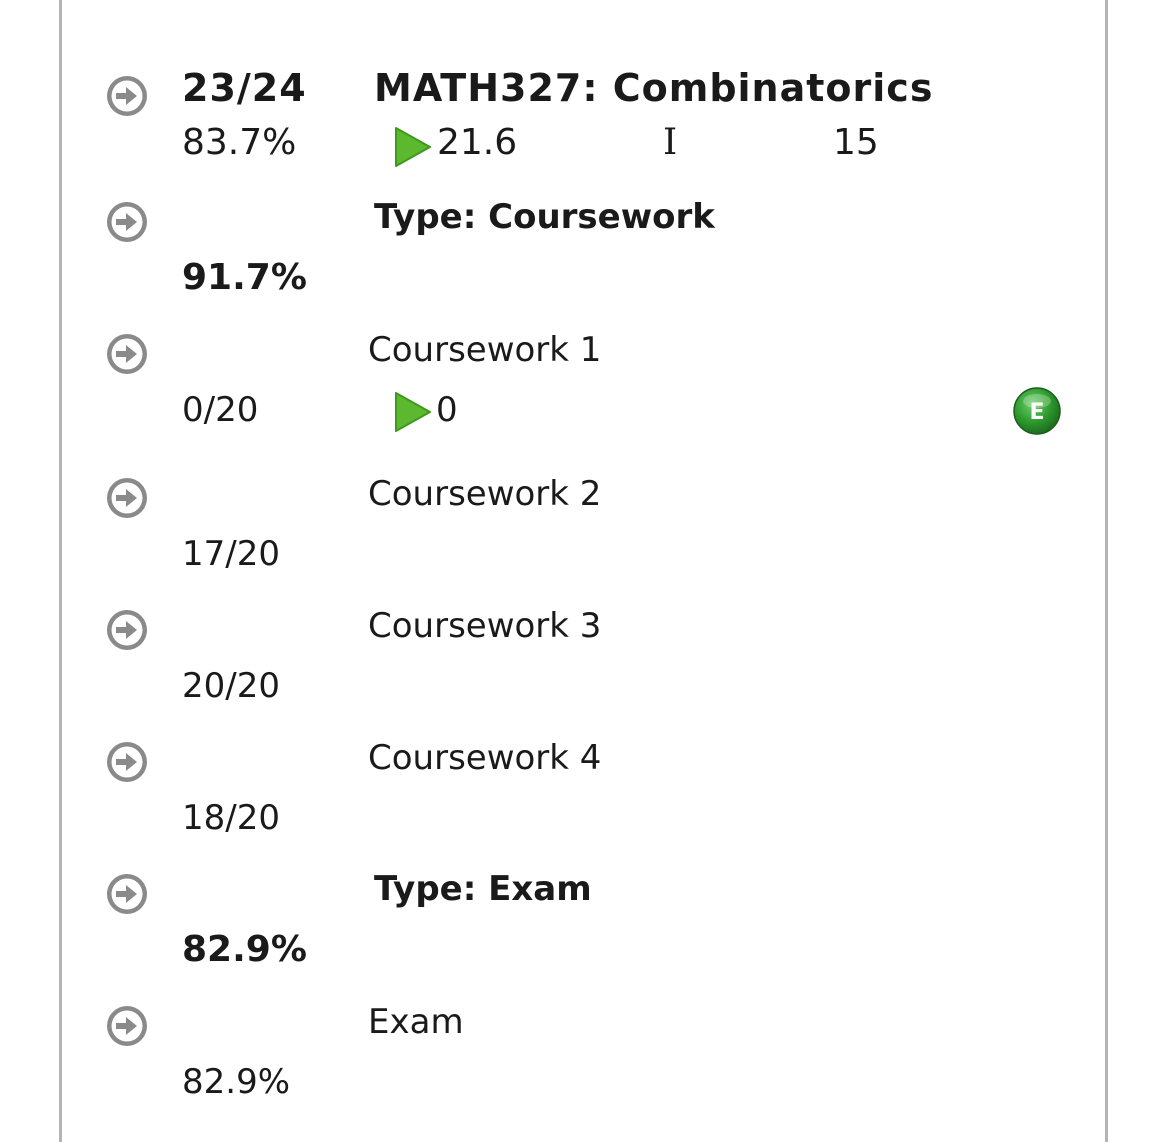 This screenshot has height=1142, width=1170. What do you see at coordinates (239, 142) in the screenshot?
I see `course-percent: 83.7%` at bounding box center [239, 142].